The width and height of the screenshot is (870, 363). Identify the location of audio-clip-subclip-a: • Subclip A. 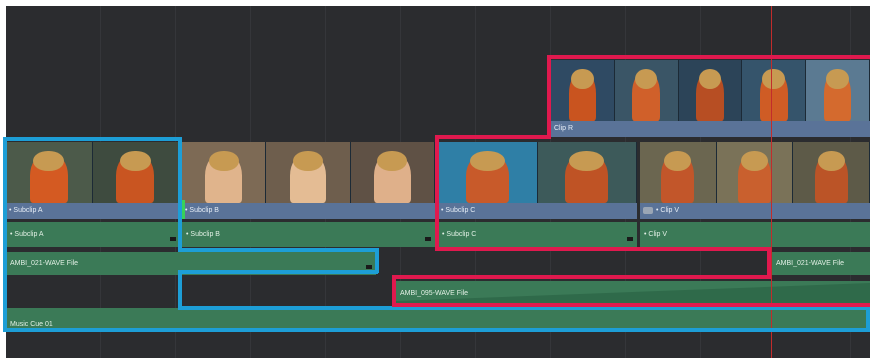
(92, 234).